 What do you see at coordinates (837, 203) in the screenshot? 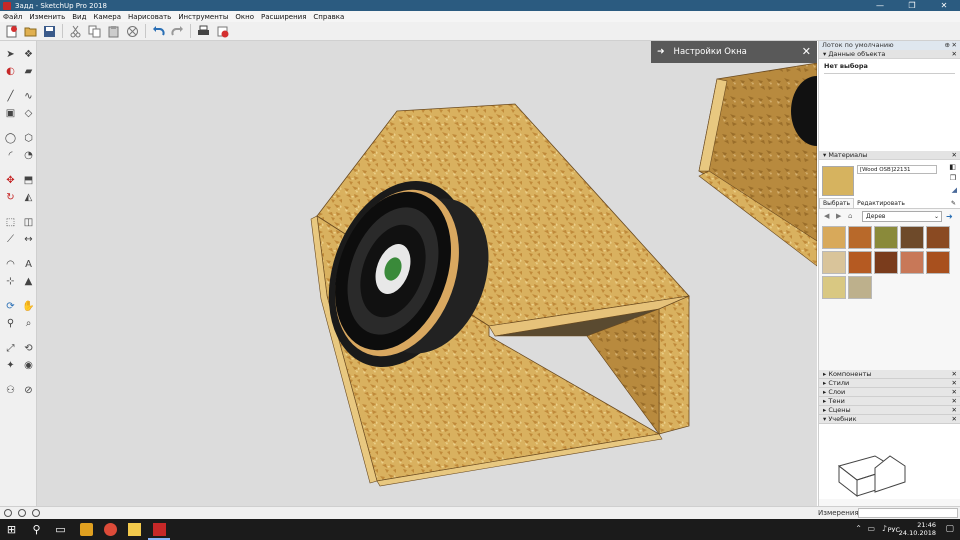
I see `tab-select: Выбрать` at bounding box center [837, 203].